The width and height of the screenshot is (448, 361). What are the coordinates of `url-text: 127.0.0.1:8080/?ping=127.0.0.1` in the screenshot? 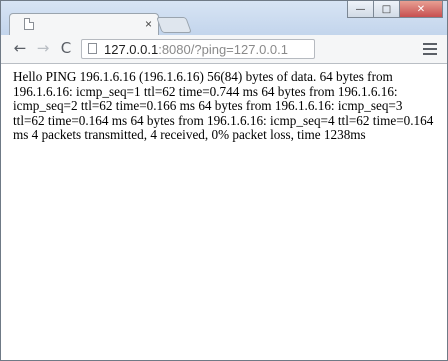 It's located at (196, 49).